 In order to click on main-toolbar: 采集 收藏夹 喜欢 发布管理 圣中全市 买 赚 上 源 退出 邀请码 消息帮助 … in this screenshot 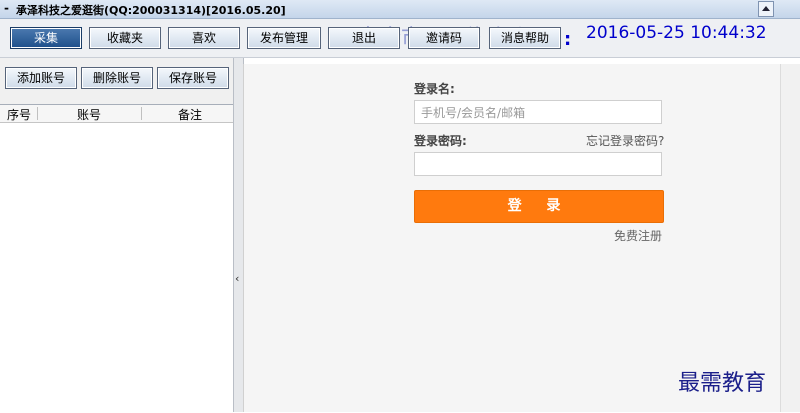, I will do `click(400, 38)`.